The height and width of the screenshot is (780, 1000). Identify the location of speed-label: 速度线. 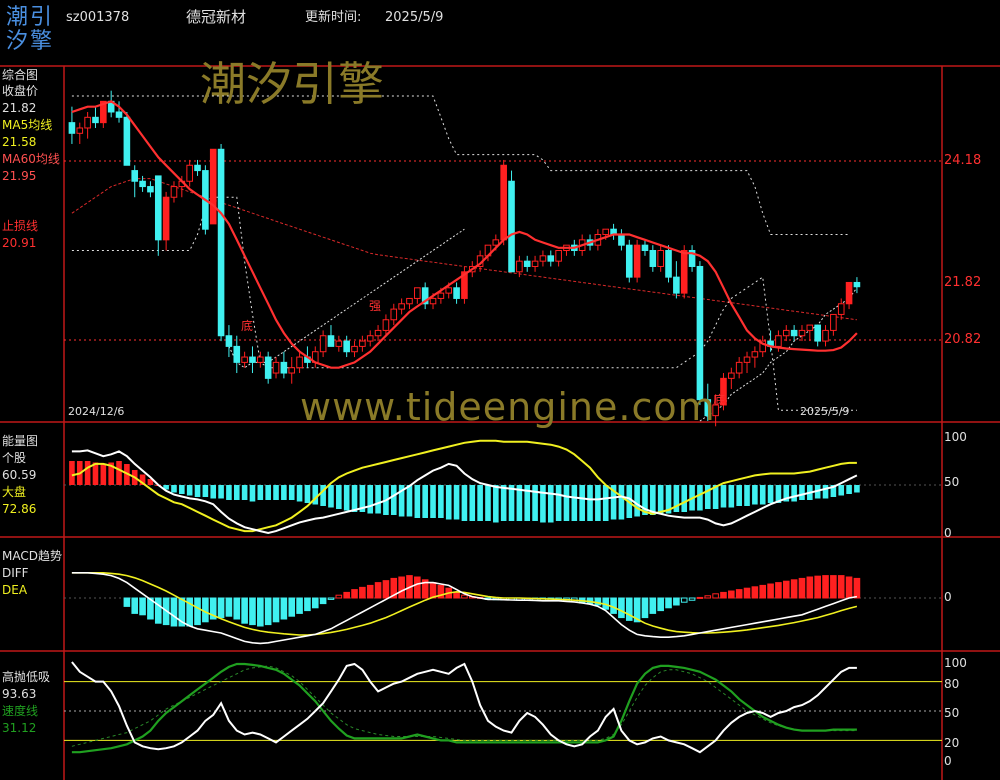
(20, 711).